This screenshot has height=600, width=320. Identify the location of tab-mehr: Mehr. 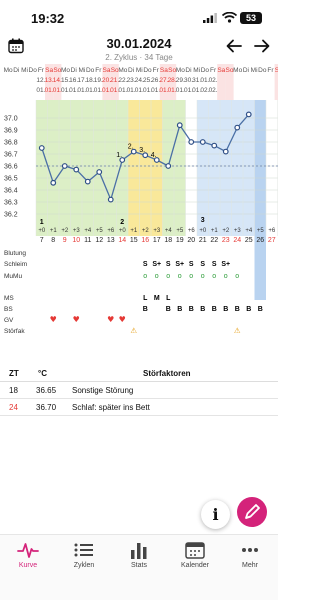
(250, 555).